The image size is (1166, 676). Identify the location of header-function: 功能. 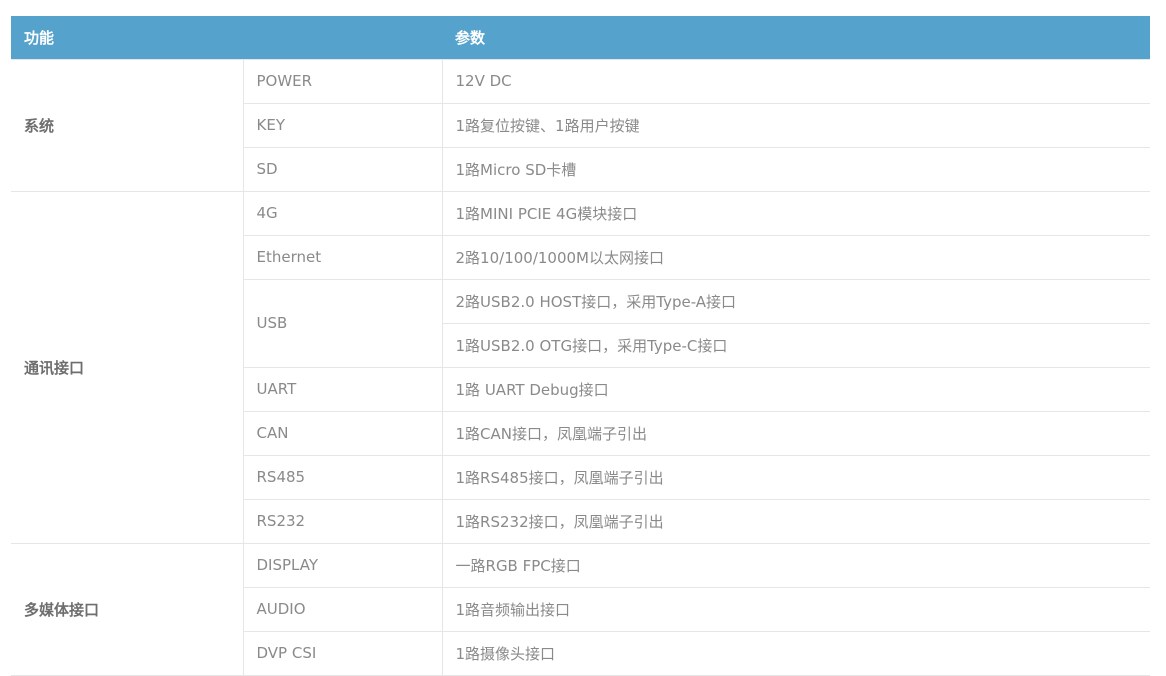
(227, 37).